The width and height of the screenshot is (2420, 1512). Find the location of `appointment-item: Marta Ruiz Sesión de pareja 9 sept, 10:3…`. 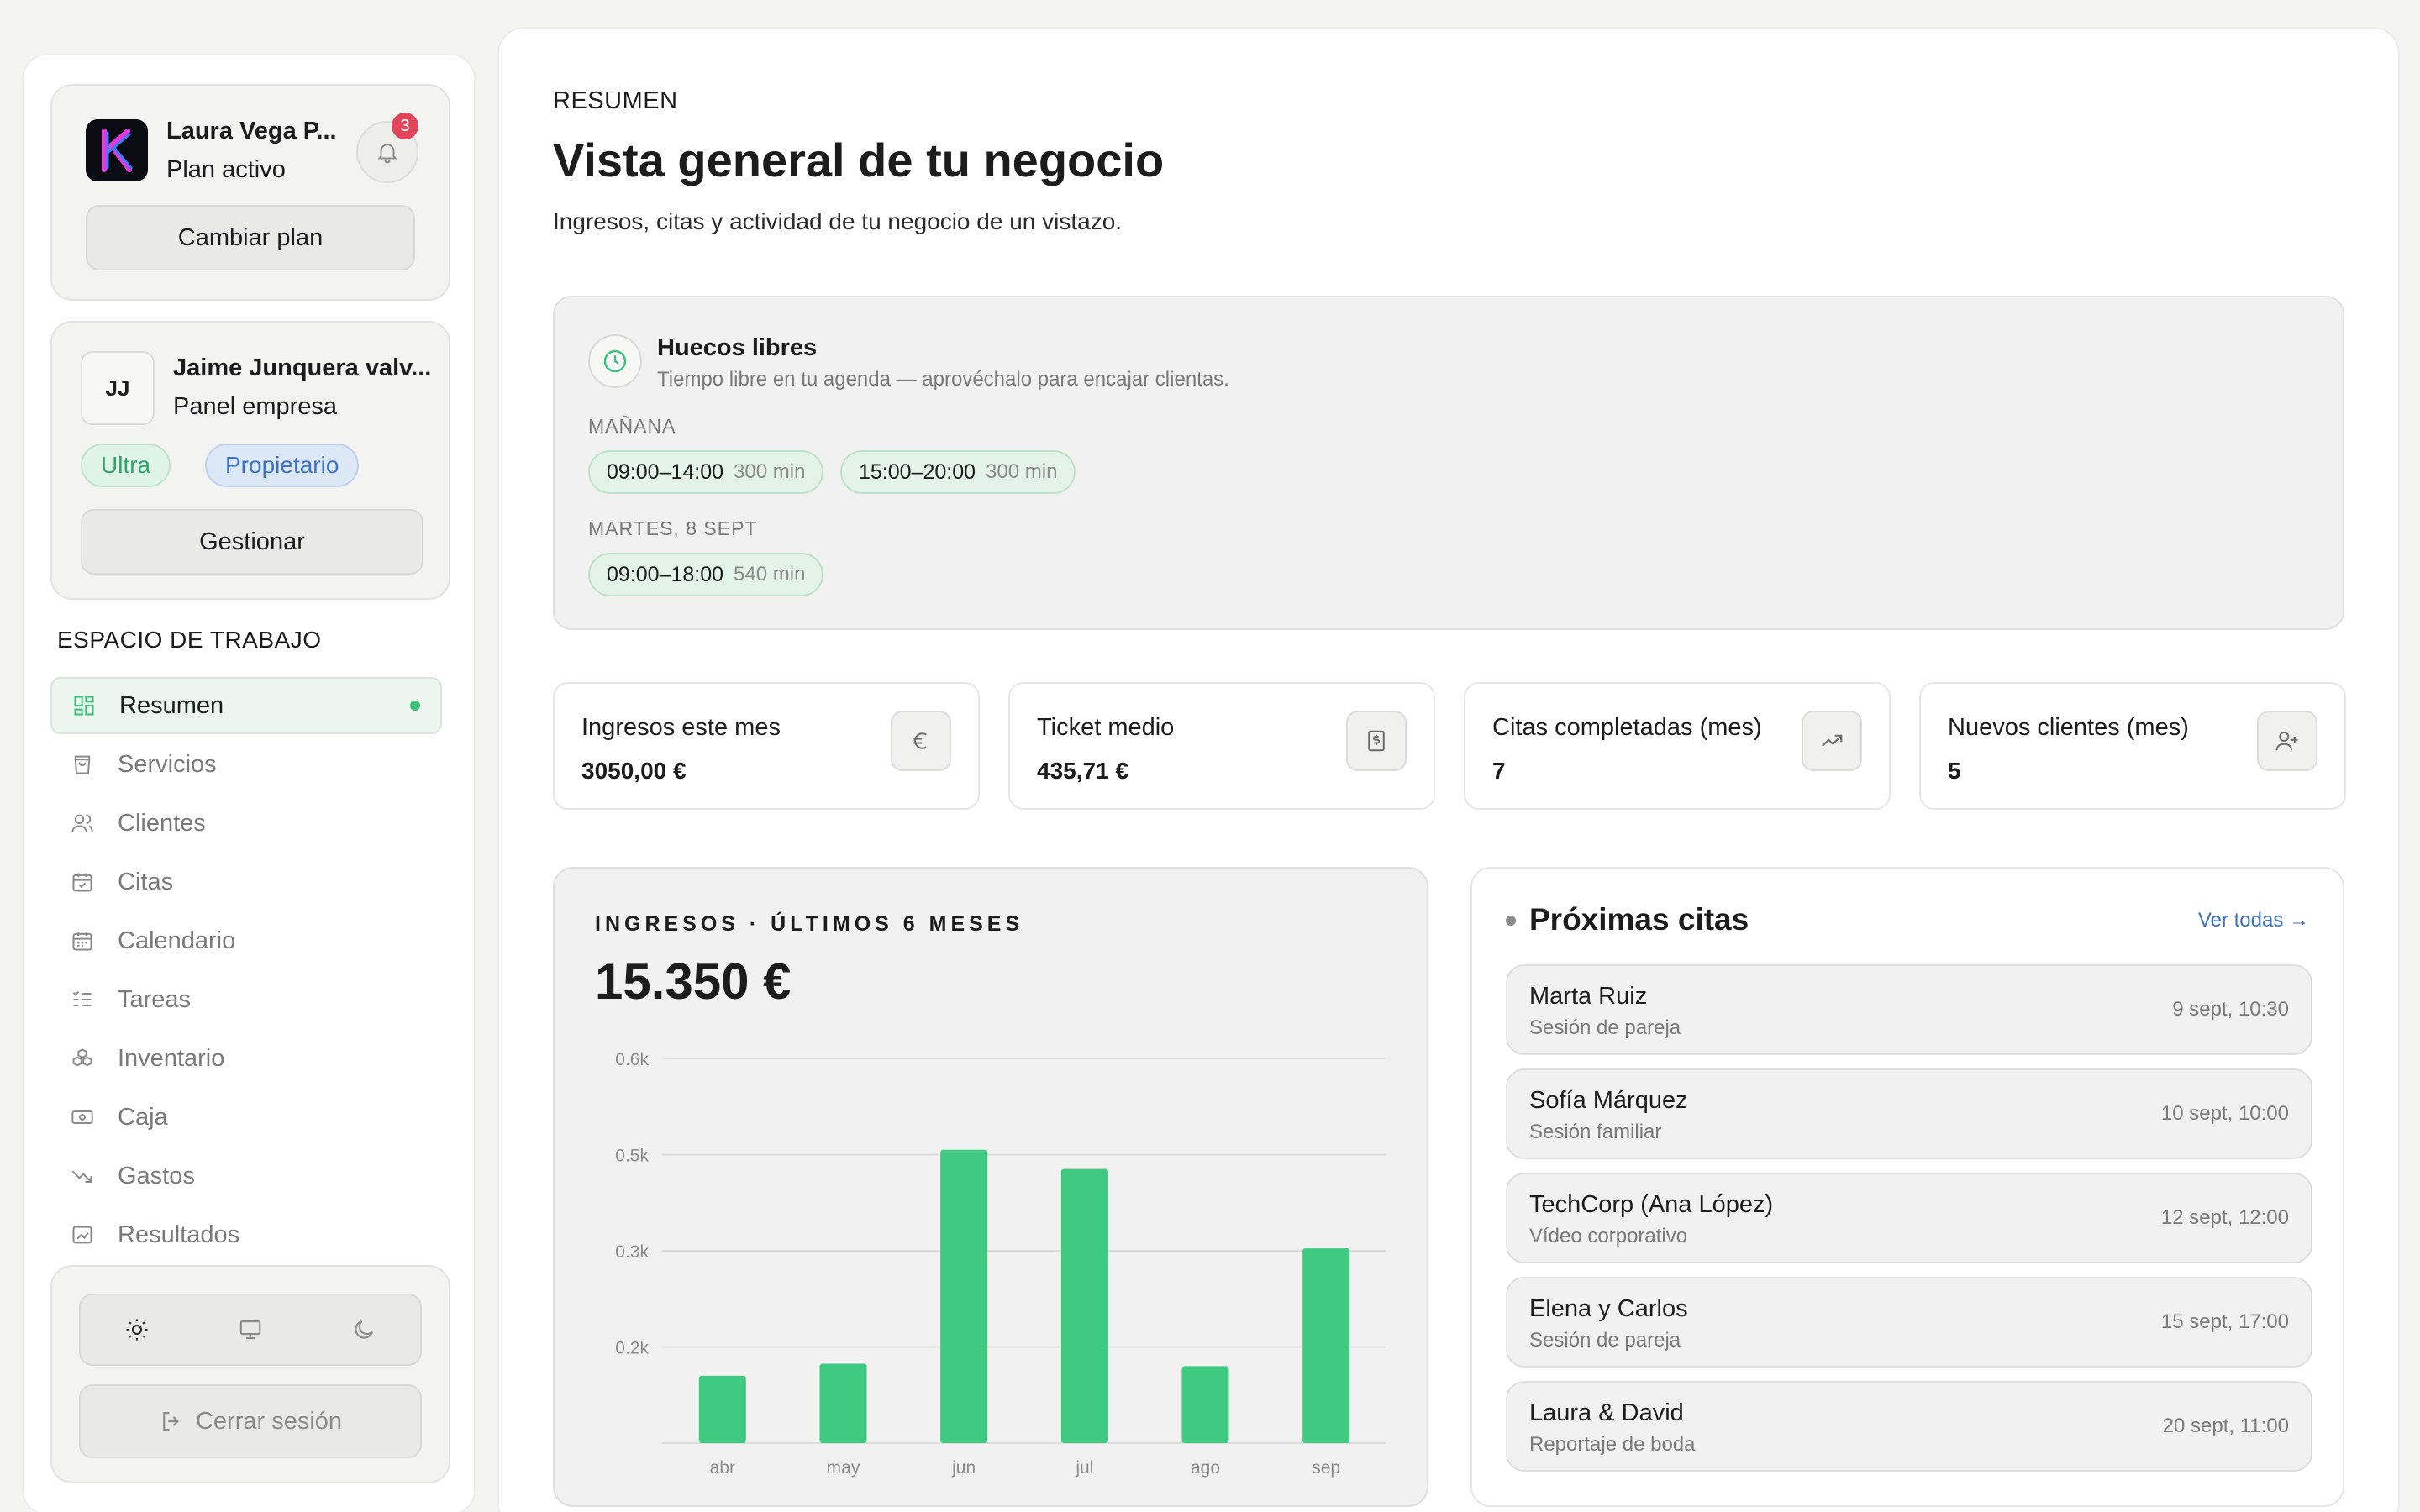

appointment-item: Marta Ruiz Sesión de pareja 9 sept, 10:3… is located at coordinates (1909, 1009).